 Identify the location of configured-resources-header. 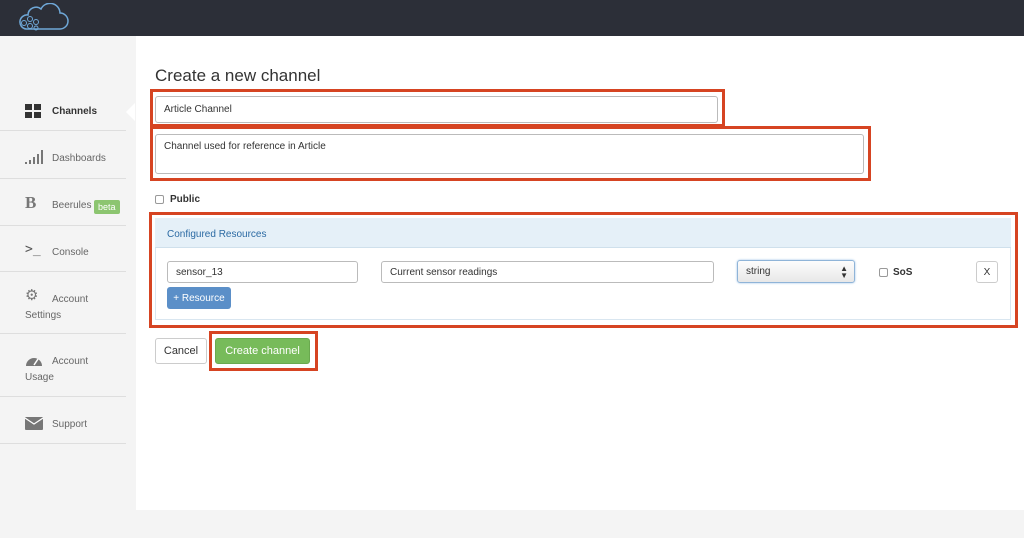
(583, 233).